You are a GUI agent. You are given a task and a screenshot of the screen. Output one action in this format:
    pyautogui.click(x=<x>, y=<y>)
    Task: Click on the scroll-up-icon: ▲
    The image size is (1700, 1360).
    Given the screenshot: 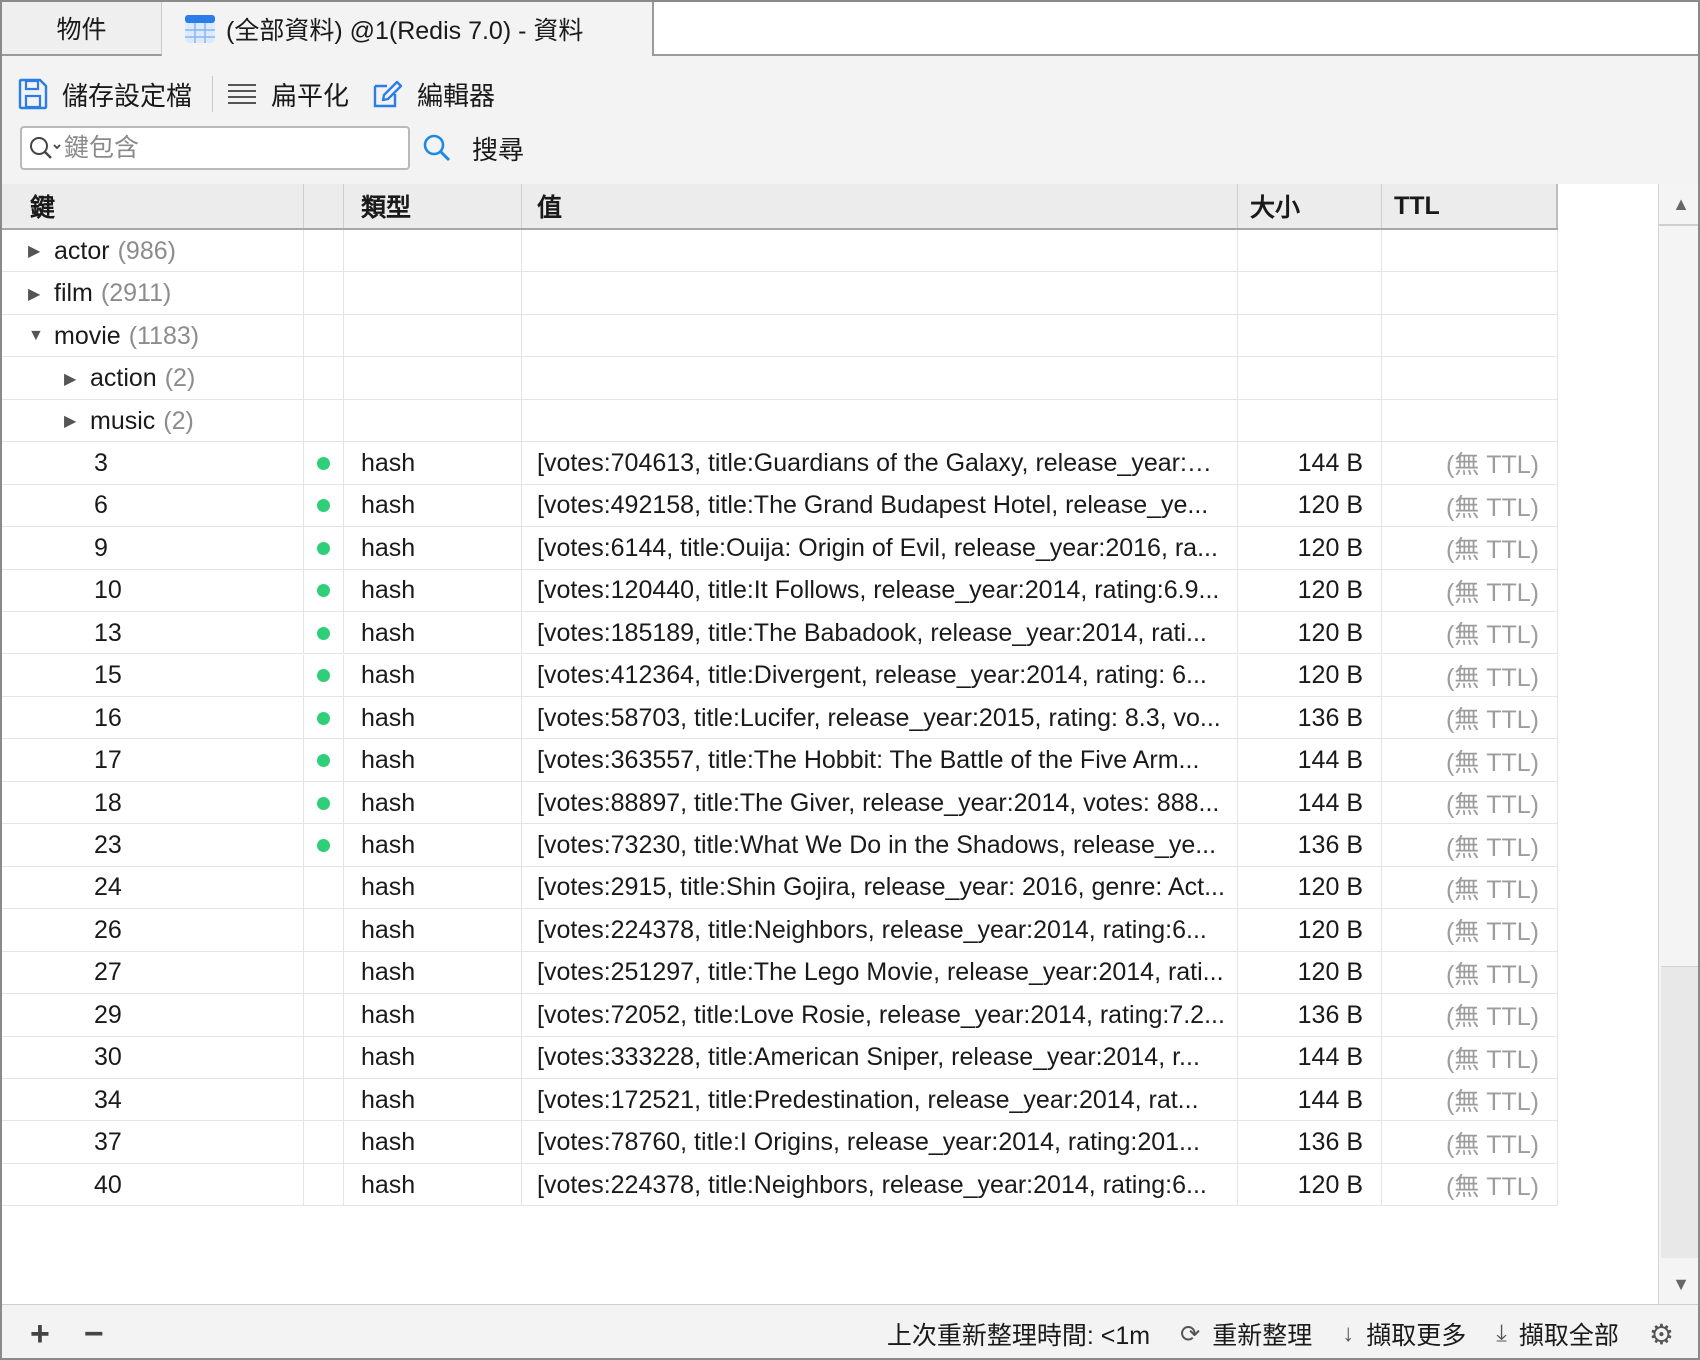 What is the action you would take?
    pyautogui.click(x=1678, y=204)
    